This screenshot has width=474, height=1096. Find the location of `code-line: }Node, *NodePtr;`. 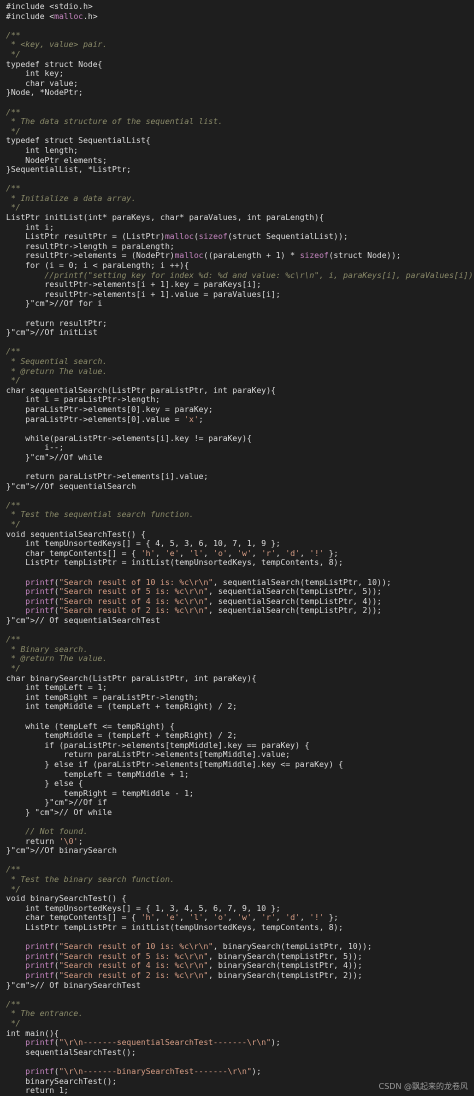

code-line: }Node, *NodePtr; is located at coordinates (45, 93).